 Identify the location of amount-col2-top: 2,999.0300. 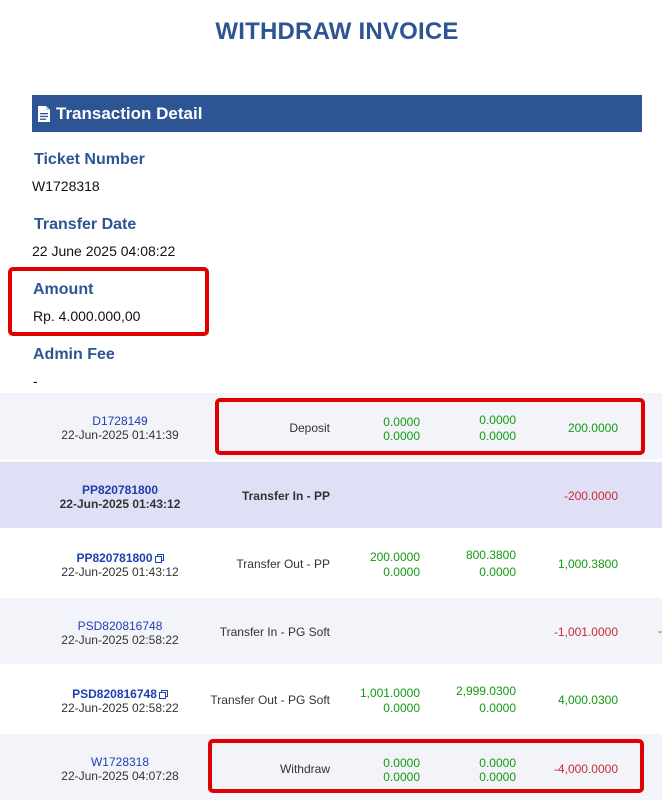
(485, 691).